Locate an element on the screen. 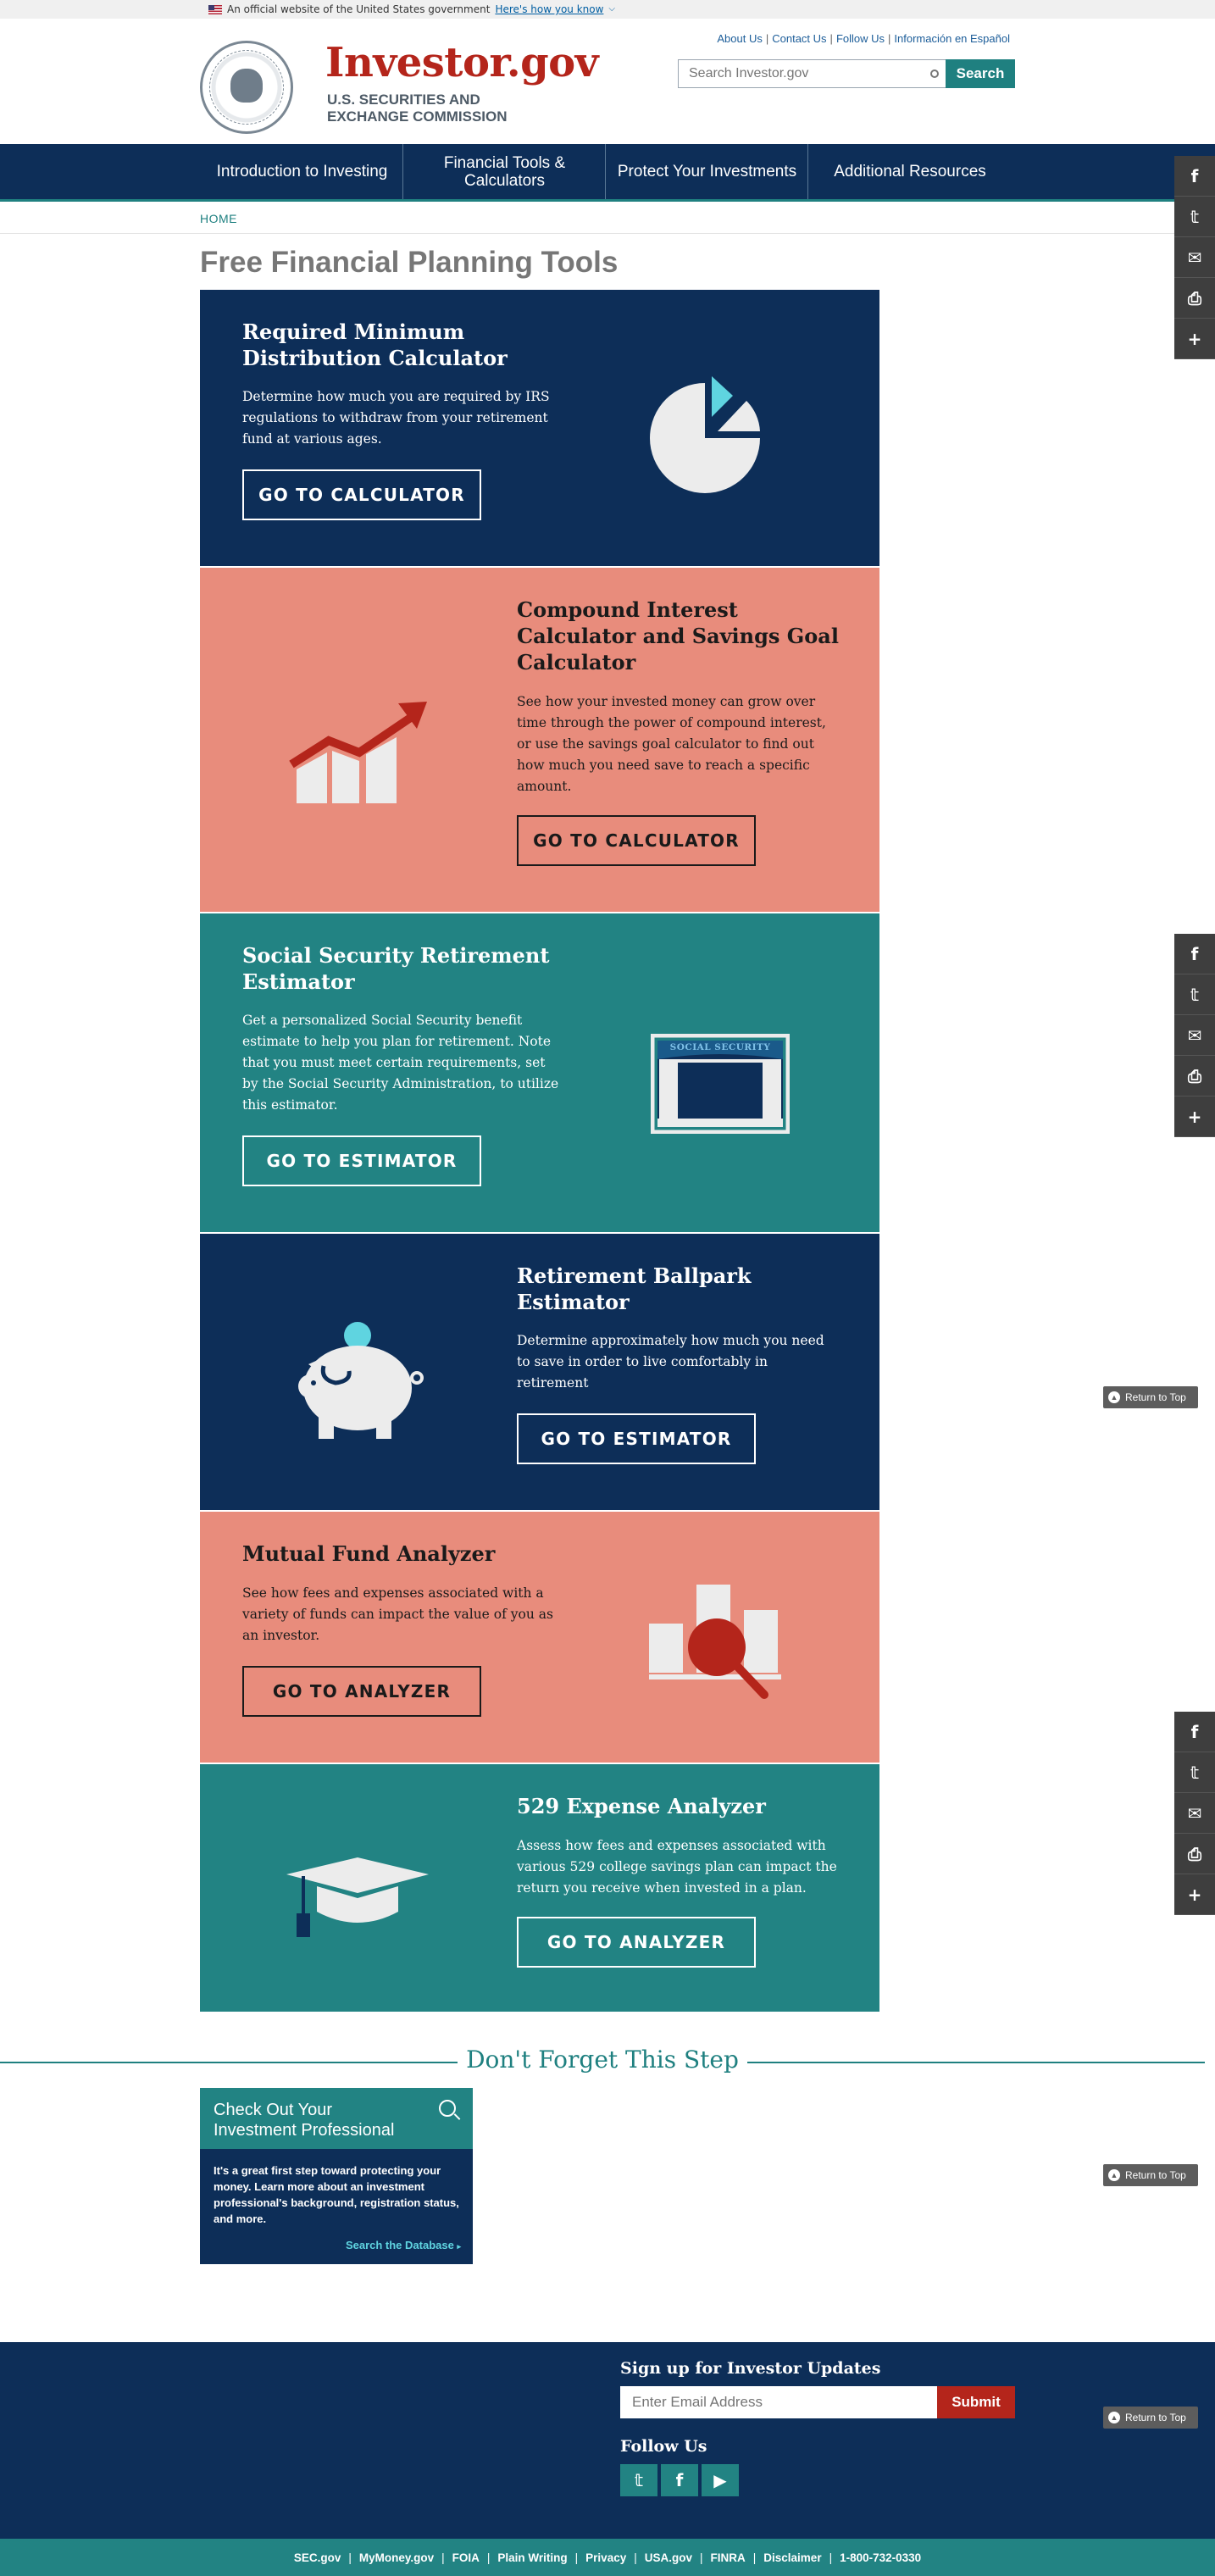 This screenshot has width=1215, height=2576. site-brand: Investor.gov is located at coordinates (462, 62).